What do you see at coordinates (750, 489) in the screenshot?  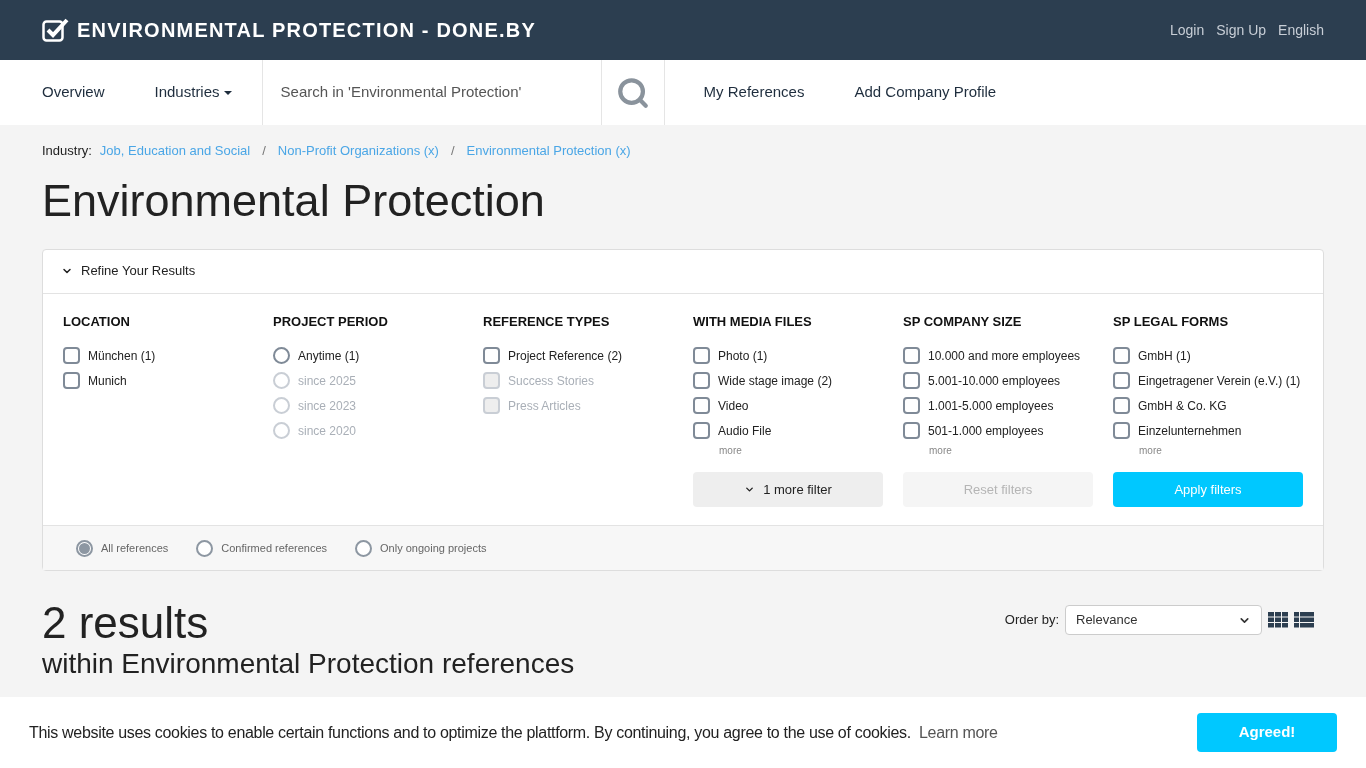 I see `chevron-icon` at bounding box center [750, 489].